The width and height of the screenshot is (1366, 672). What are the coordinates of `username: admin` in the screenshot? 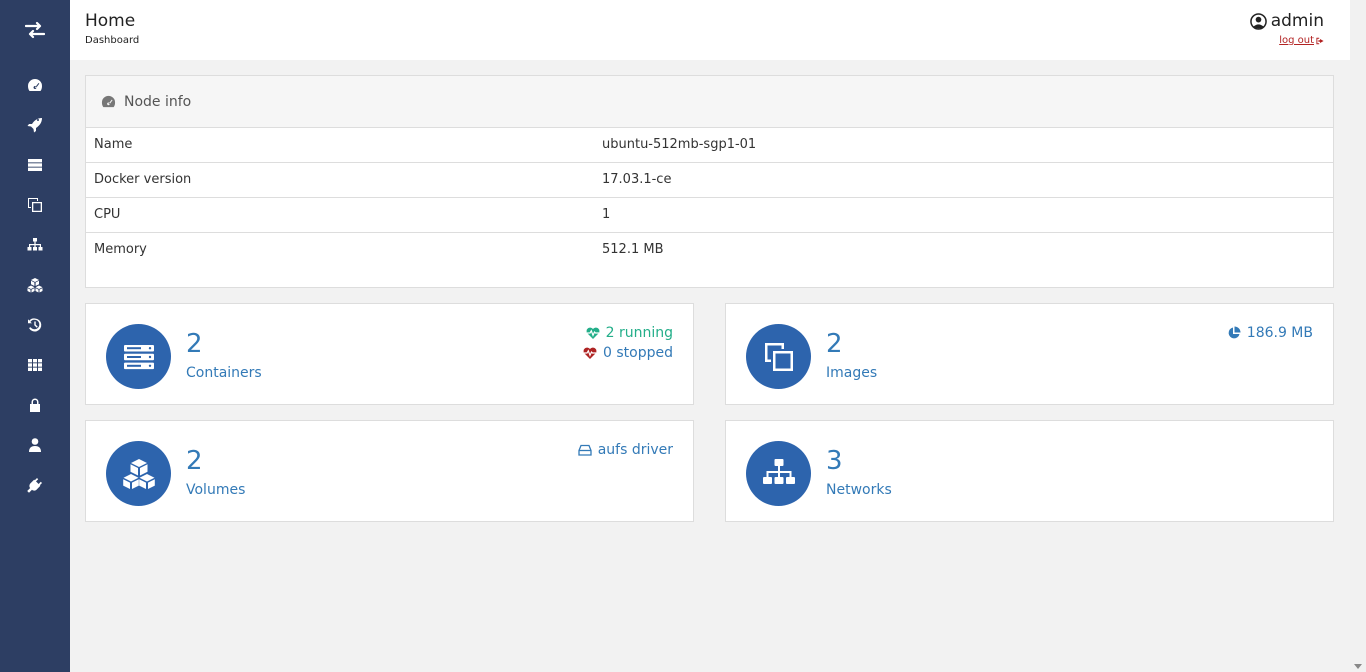 It's located at (1297, 21).